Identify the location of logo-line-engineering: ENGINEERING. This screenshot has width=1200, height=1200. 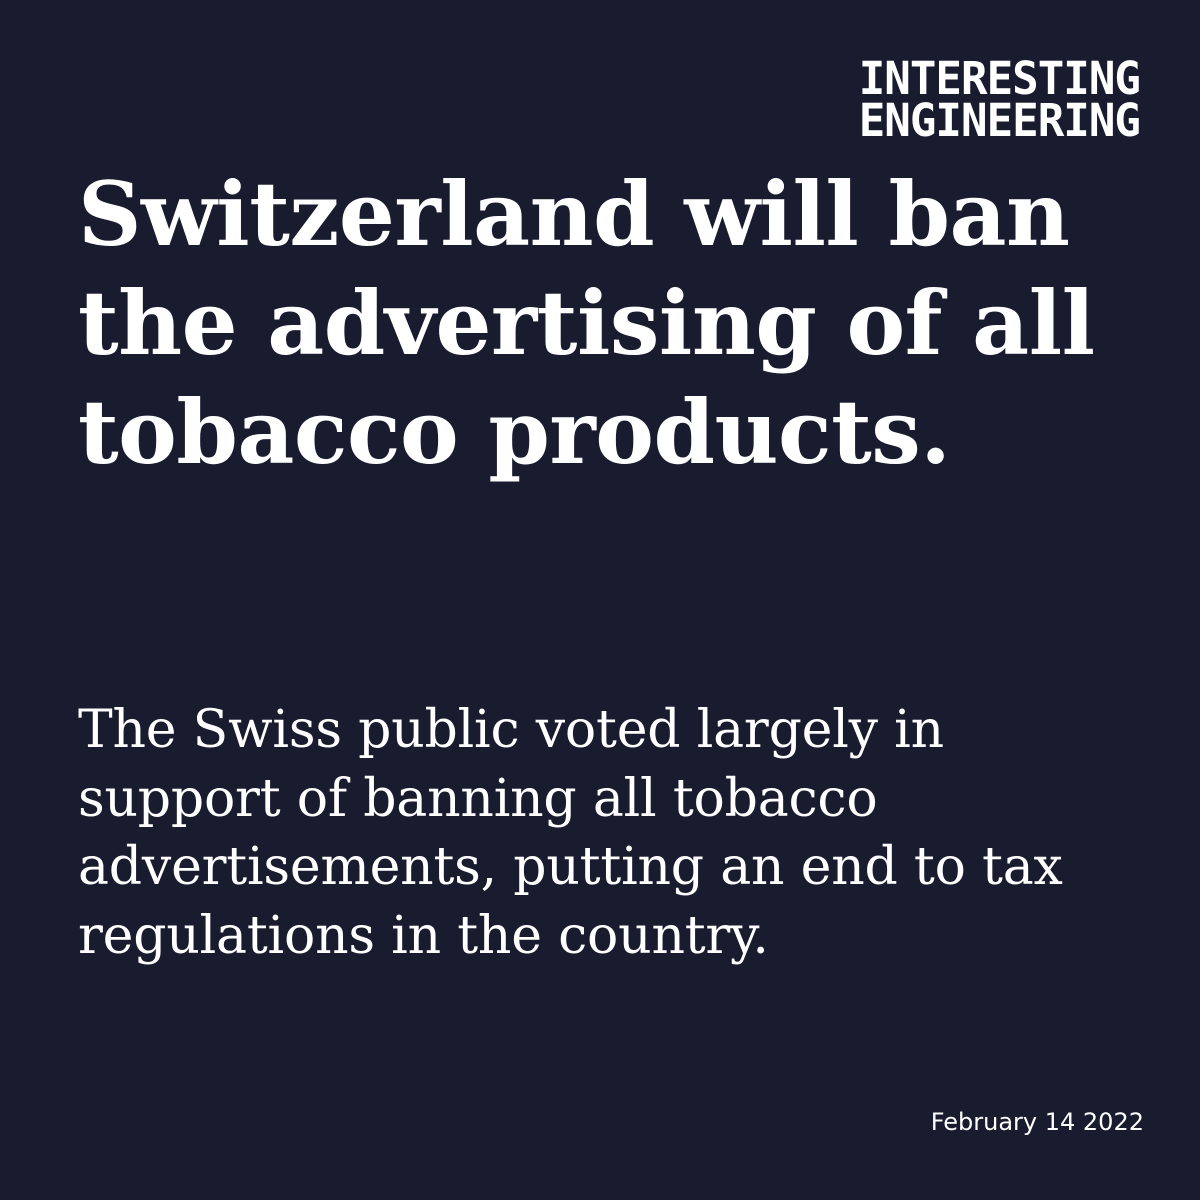
(999, 120).